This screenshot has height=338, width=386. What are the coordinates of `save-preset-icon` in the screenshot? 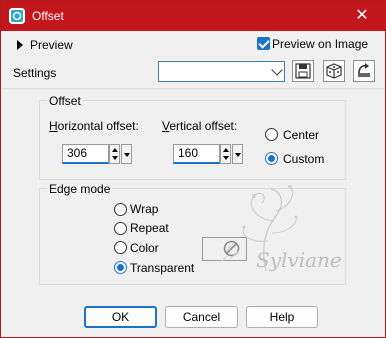 It's located at (303, 71).